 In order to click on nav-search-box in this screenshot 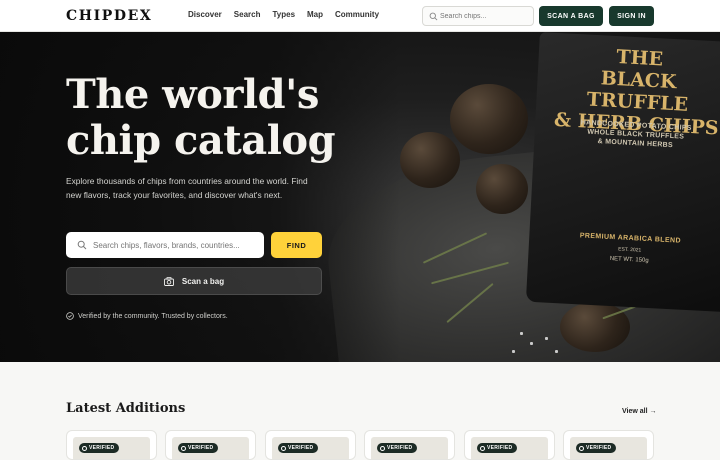, I will do `click(478, 16)`.